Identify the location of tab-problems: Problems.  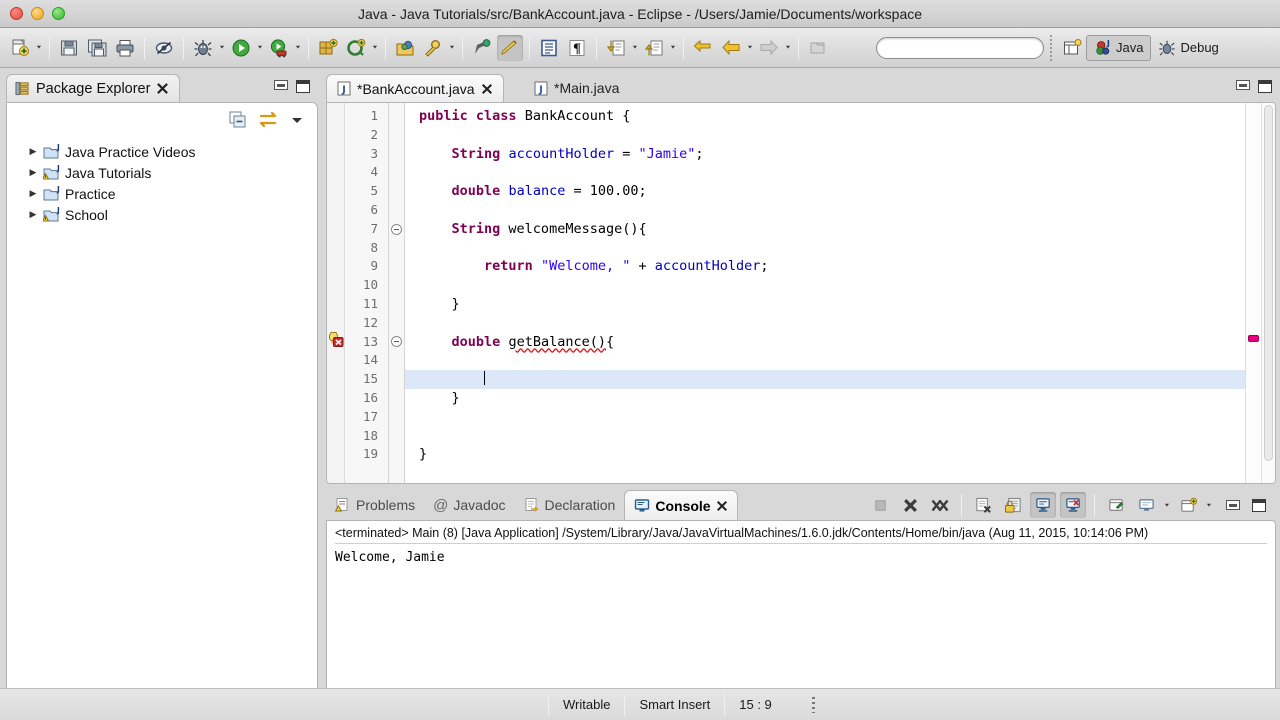
(375, 505).